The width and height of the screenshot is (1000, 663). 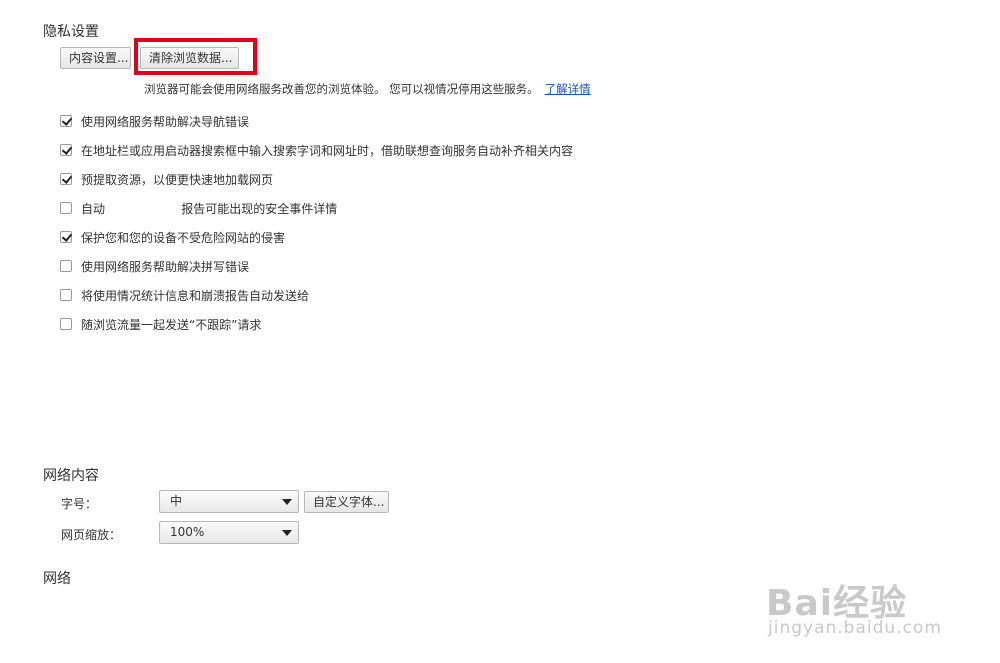 What do you see at coordinates (57, 579) in the screenshot?
I see `network-section-title: 网络` at bounding box center [57, 579].